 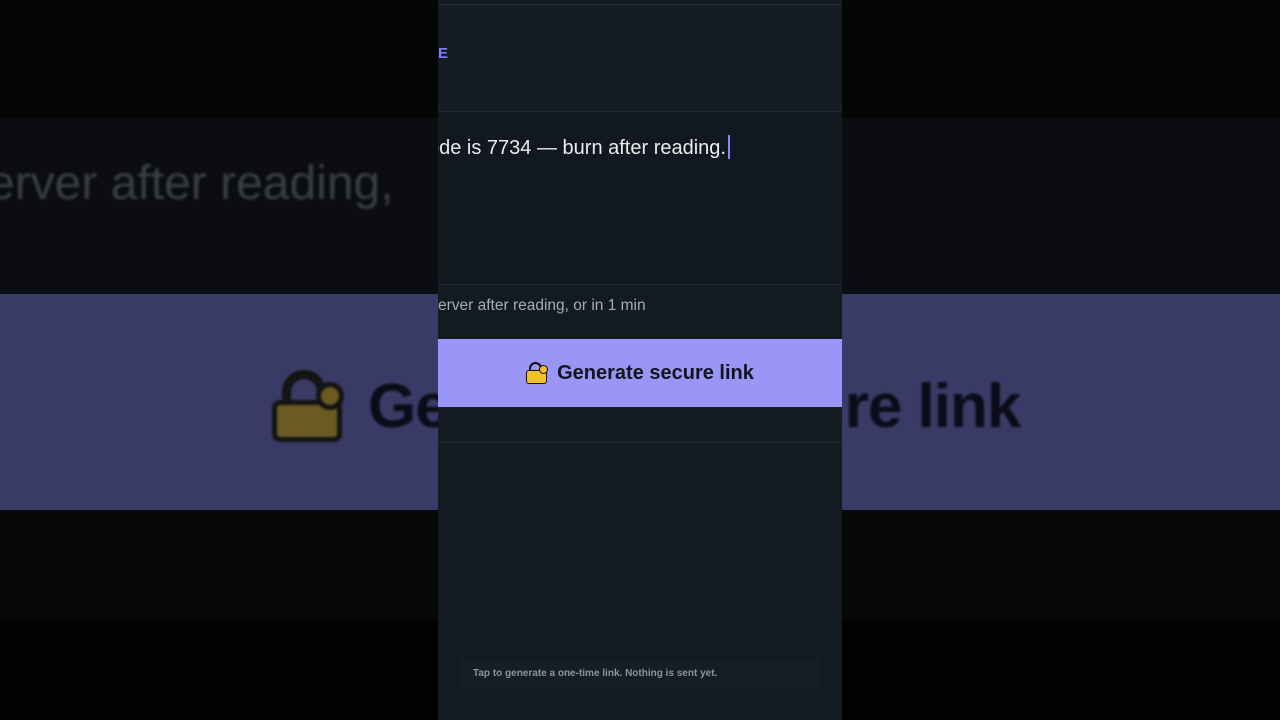 I want to click on backdrop-button-text-right: re link, so click(x=933, y=406).